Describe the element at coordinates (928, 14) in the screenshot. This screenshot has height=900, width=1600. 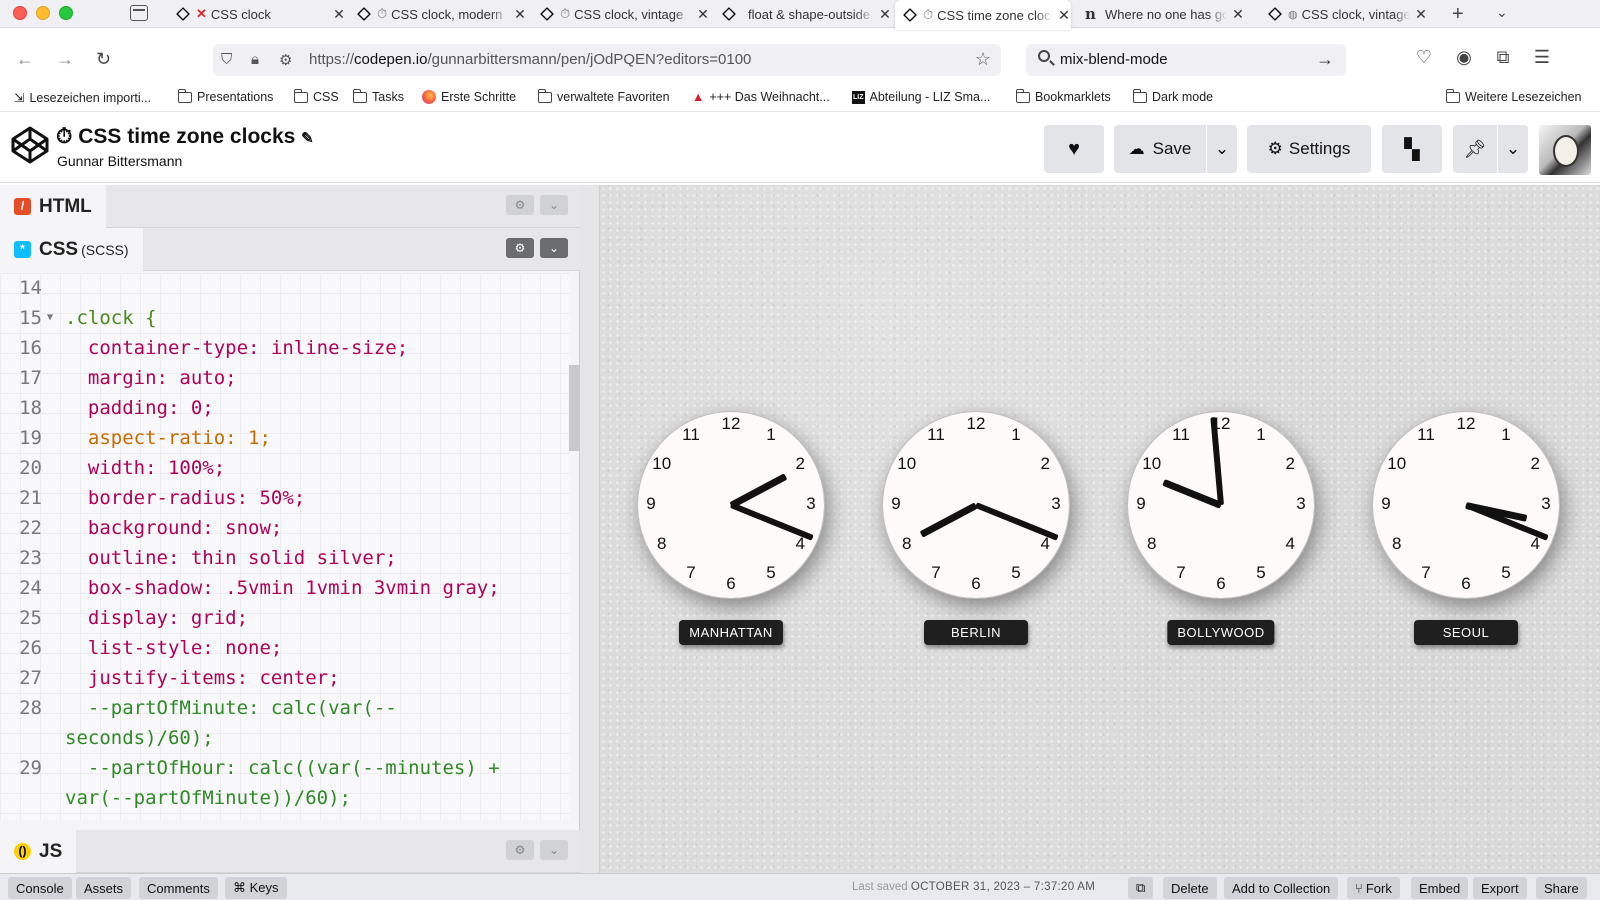
I see `stopwatch-icon: ⏱` at that location.